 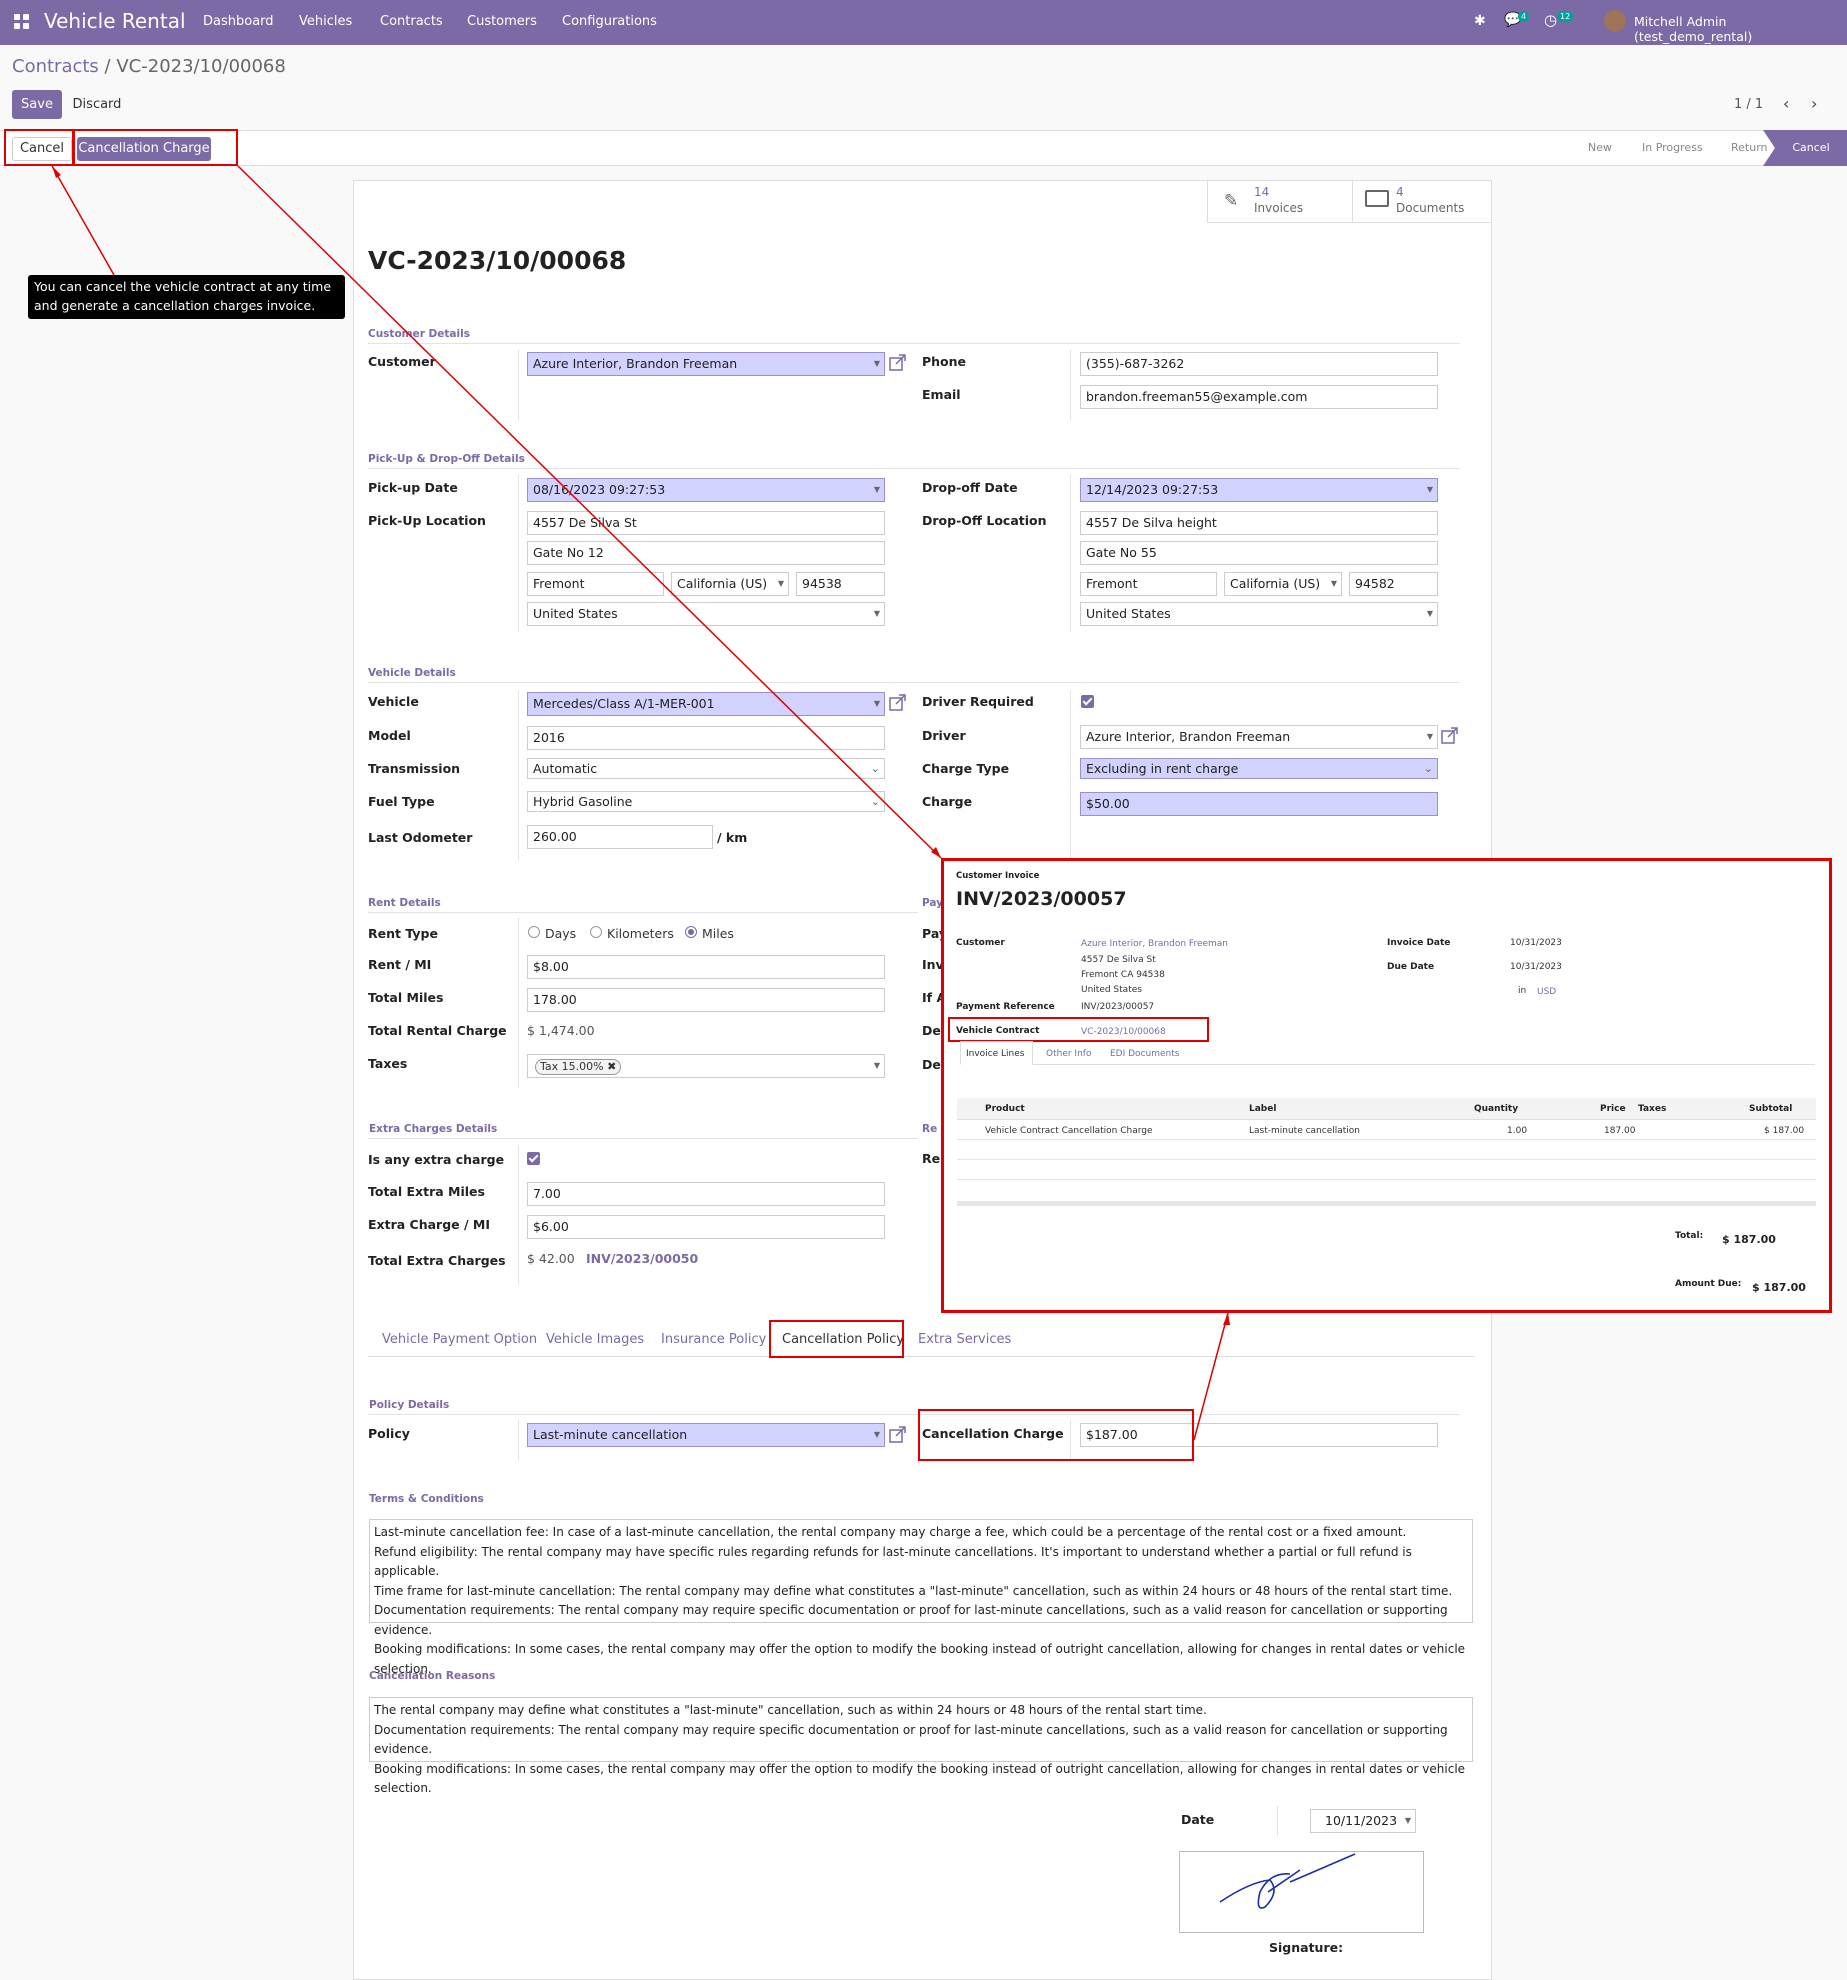 I want to click on invoice-address-line: United States, so click(x=1111, y=990).